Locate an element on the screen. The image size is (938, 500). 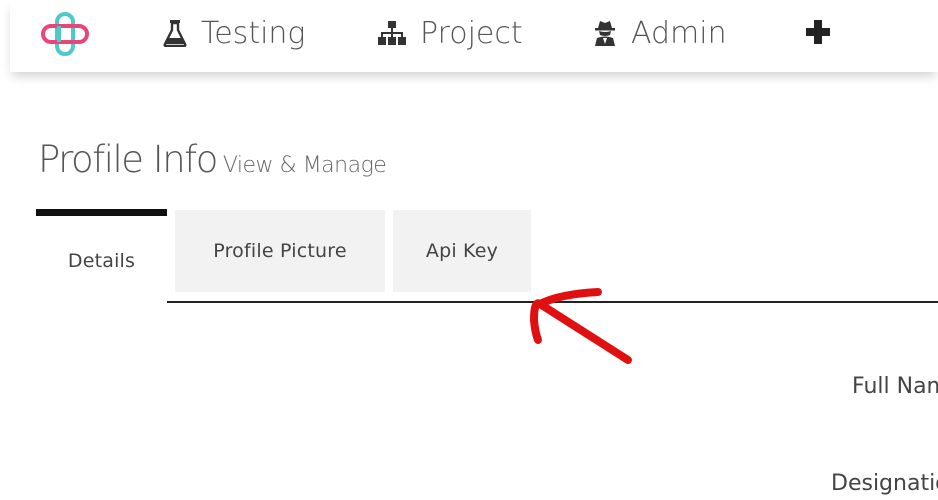
active-tab-indicator is located at coordinates (101, 212).